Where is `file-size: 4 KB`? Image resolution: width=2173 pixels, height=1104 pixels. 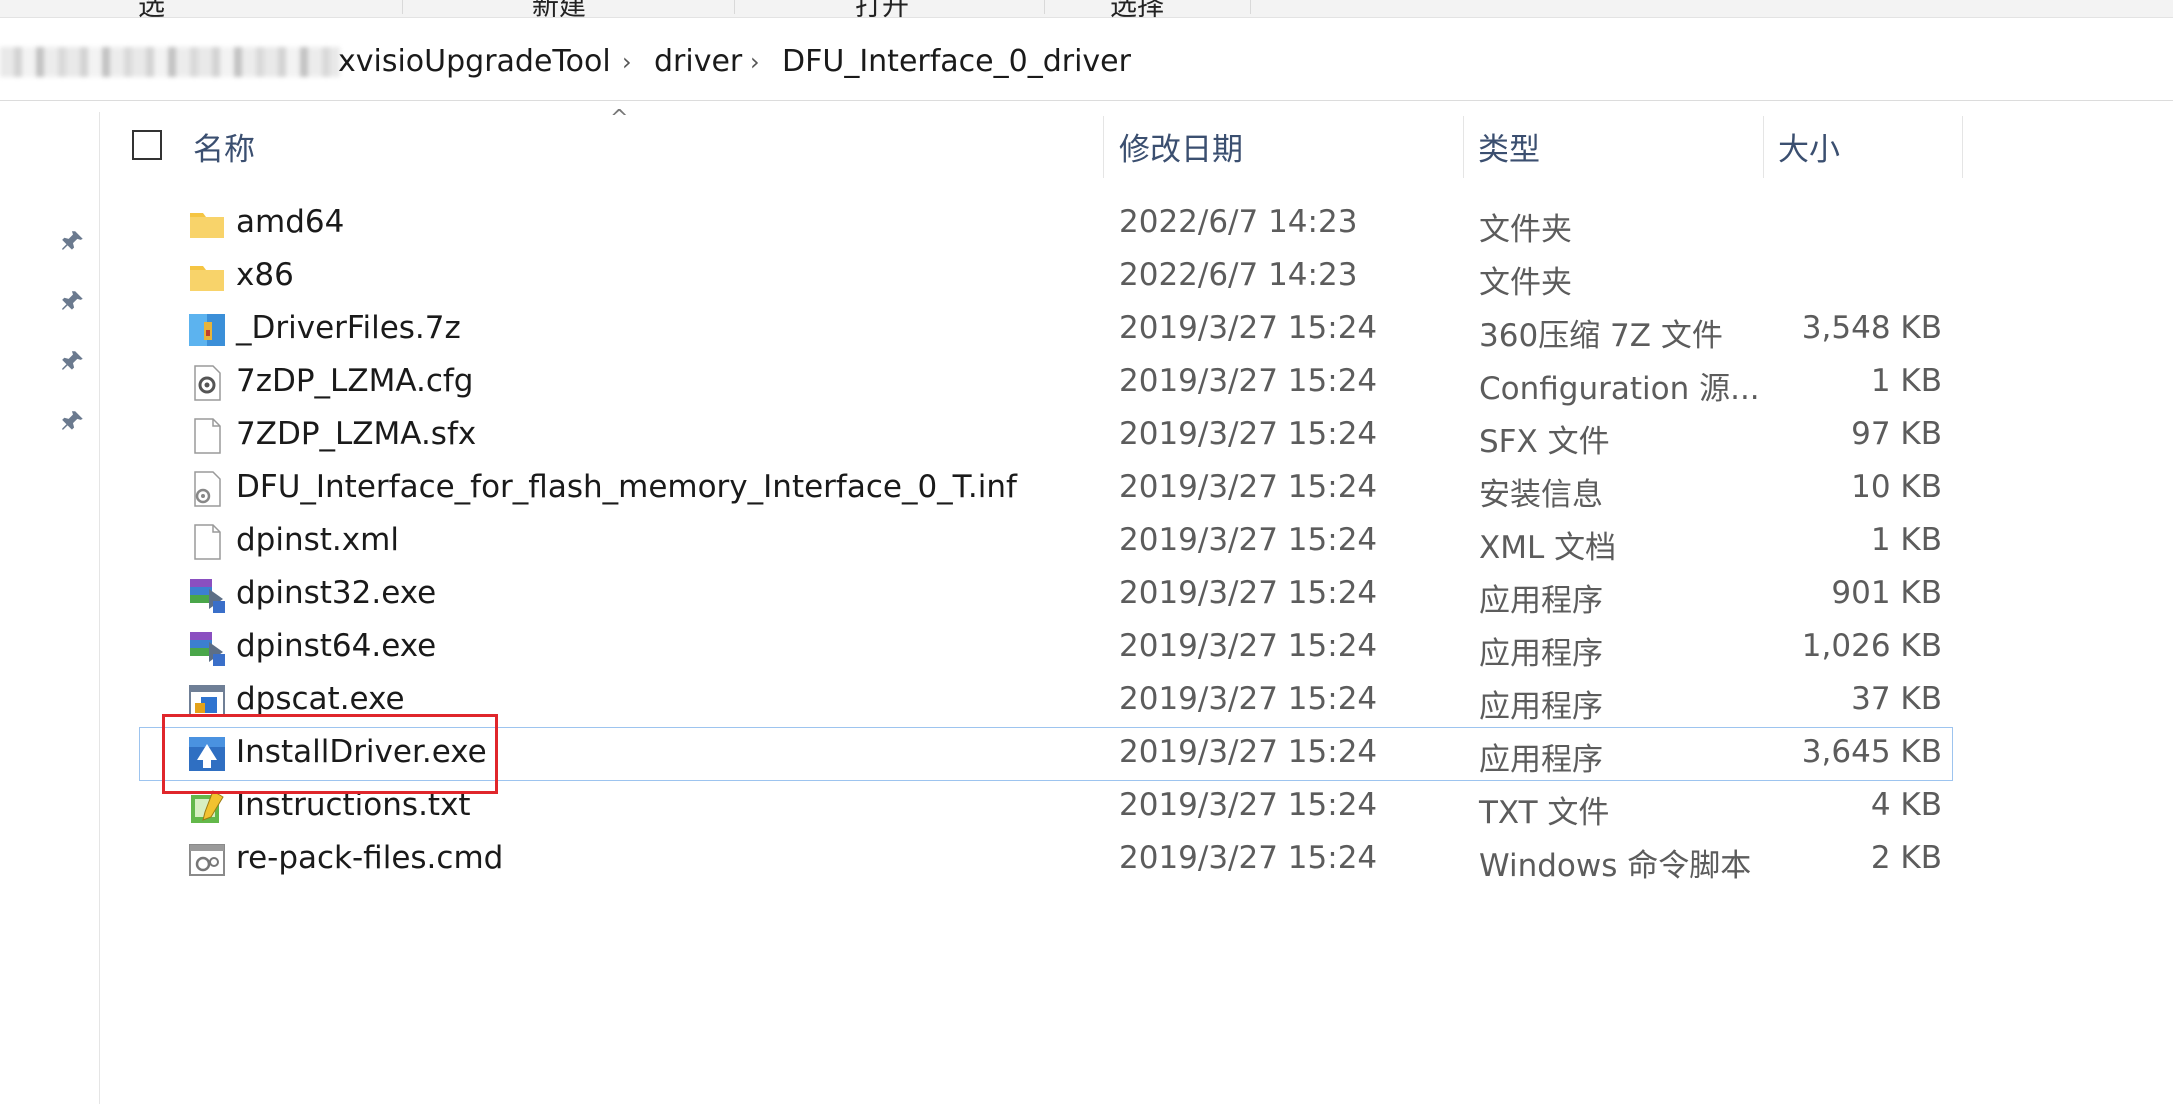 file-size: 4 KB is located at coordinates (1906, 805).